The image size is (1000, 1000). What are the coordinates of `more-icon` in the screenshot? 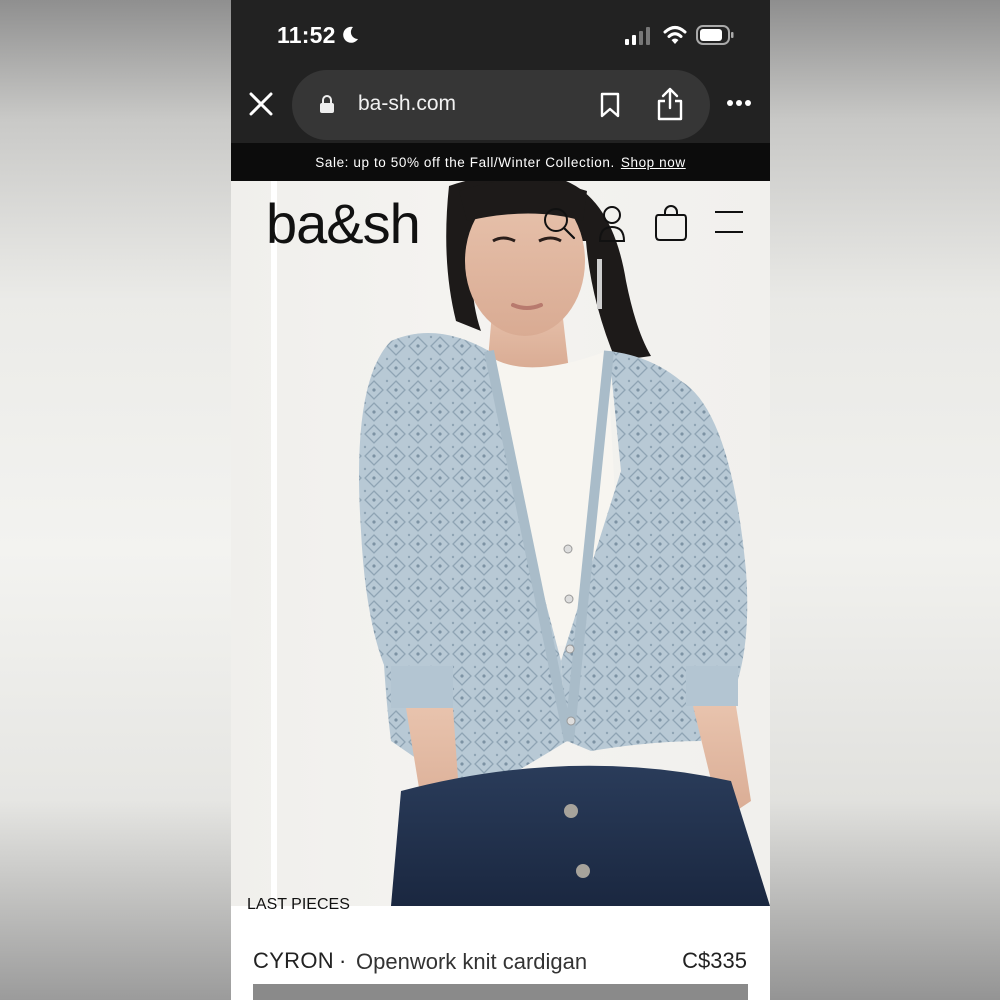 It's located at (739, 103).